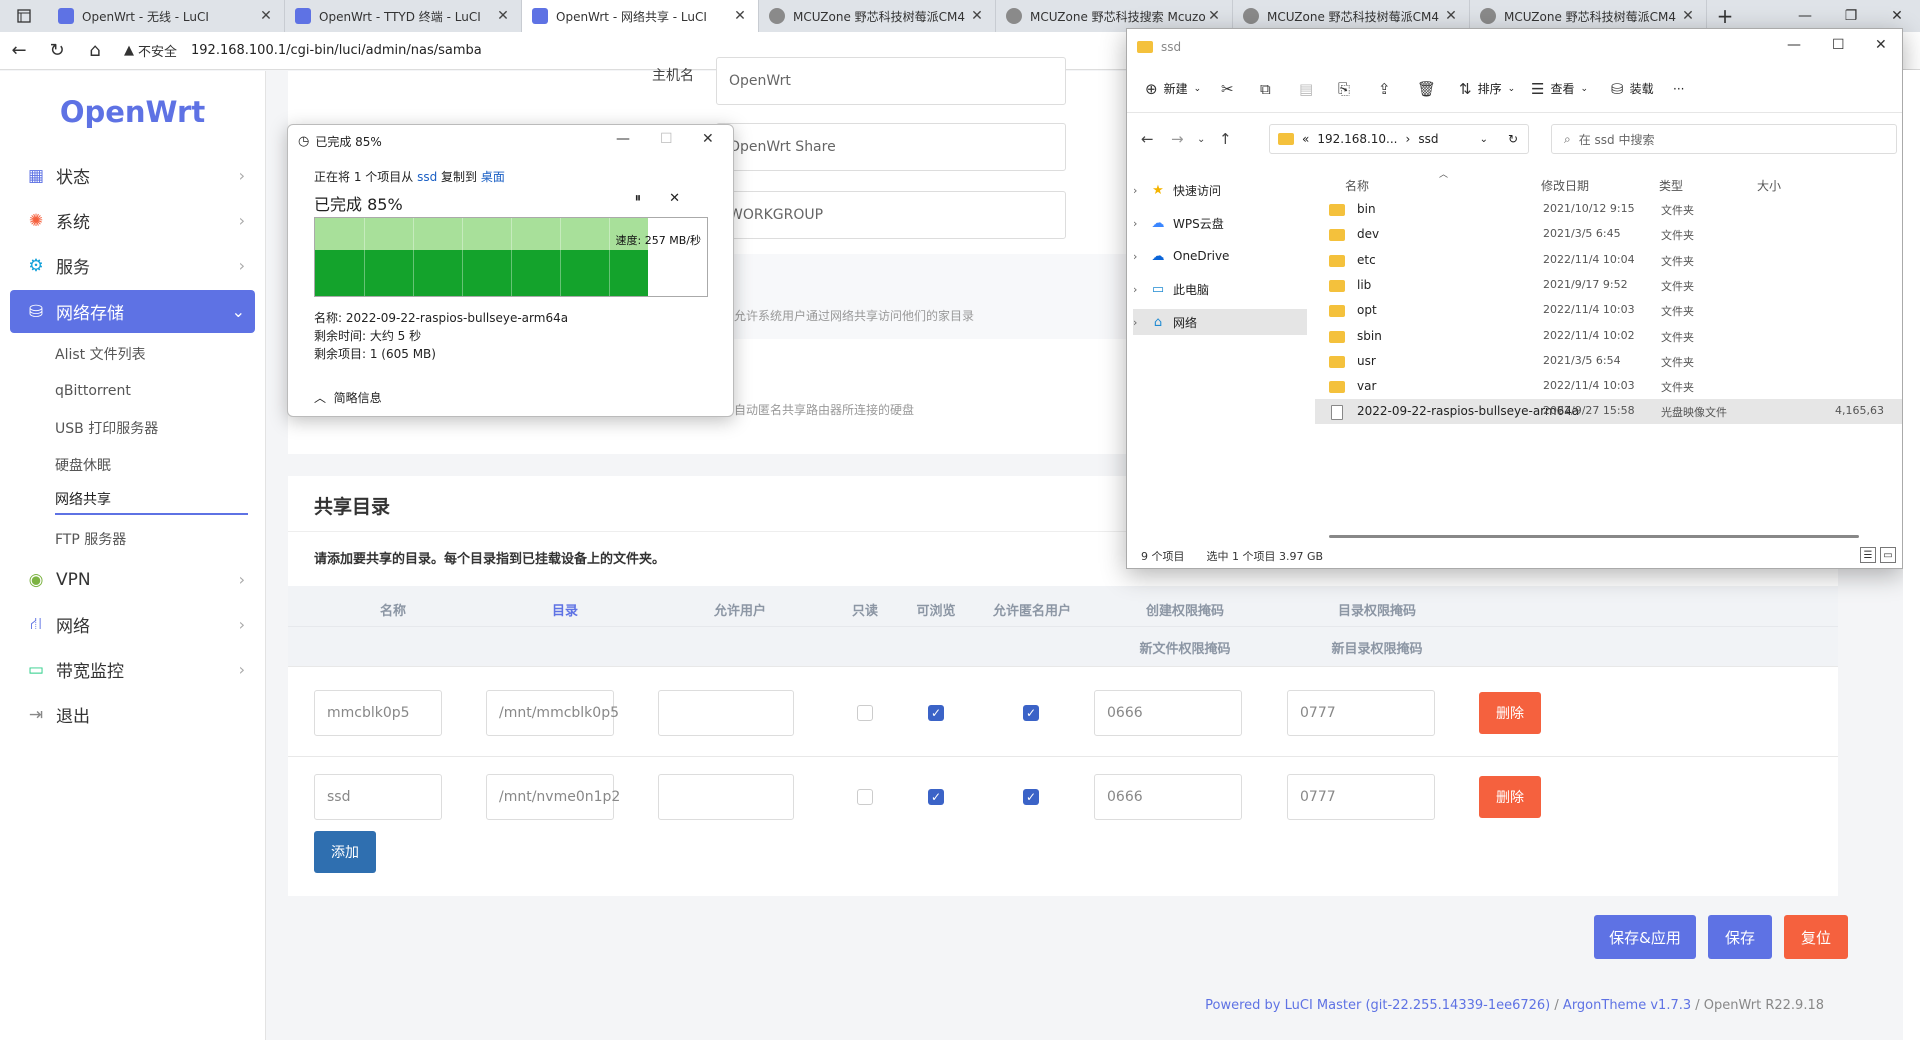  What do you see at coordinates (132, 311) in the screenshot?
I see `sidebar-item: ⛁ 网络存储 ⌄` at bounding box center [132, 311].